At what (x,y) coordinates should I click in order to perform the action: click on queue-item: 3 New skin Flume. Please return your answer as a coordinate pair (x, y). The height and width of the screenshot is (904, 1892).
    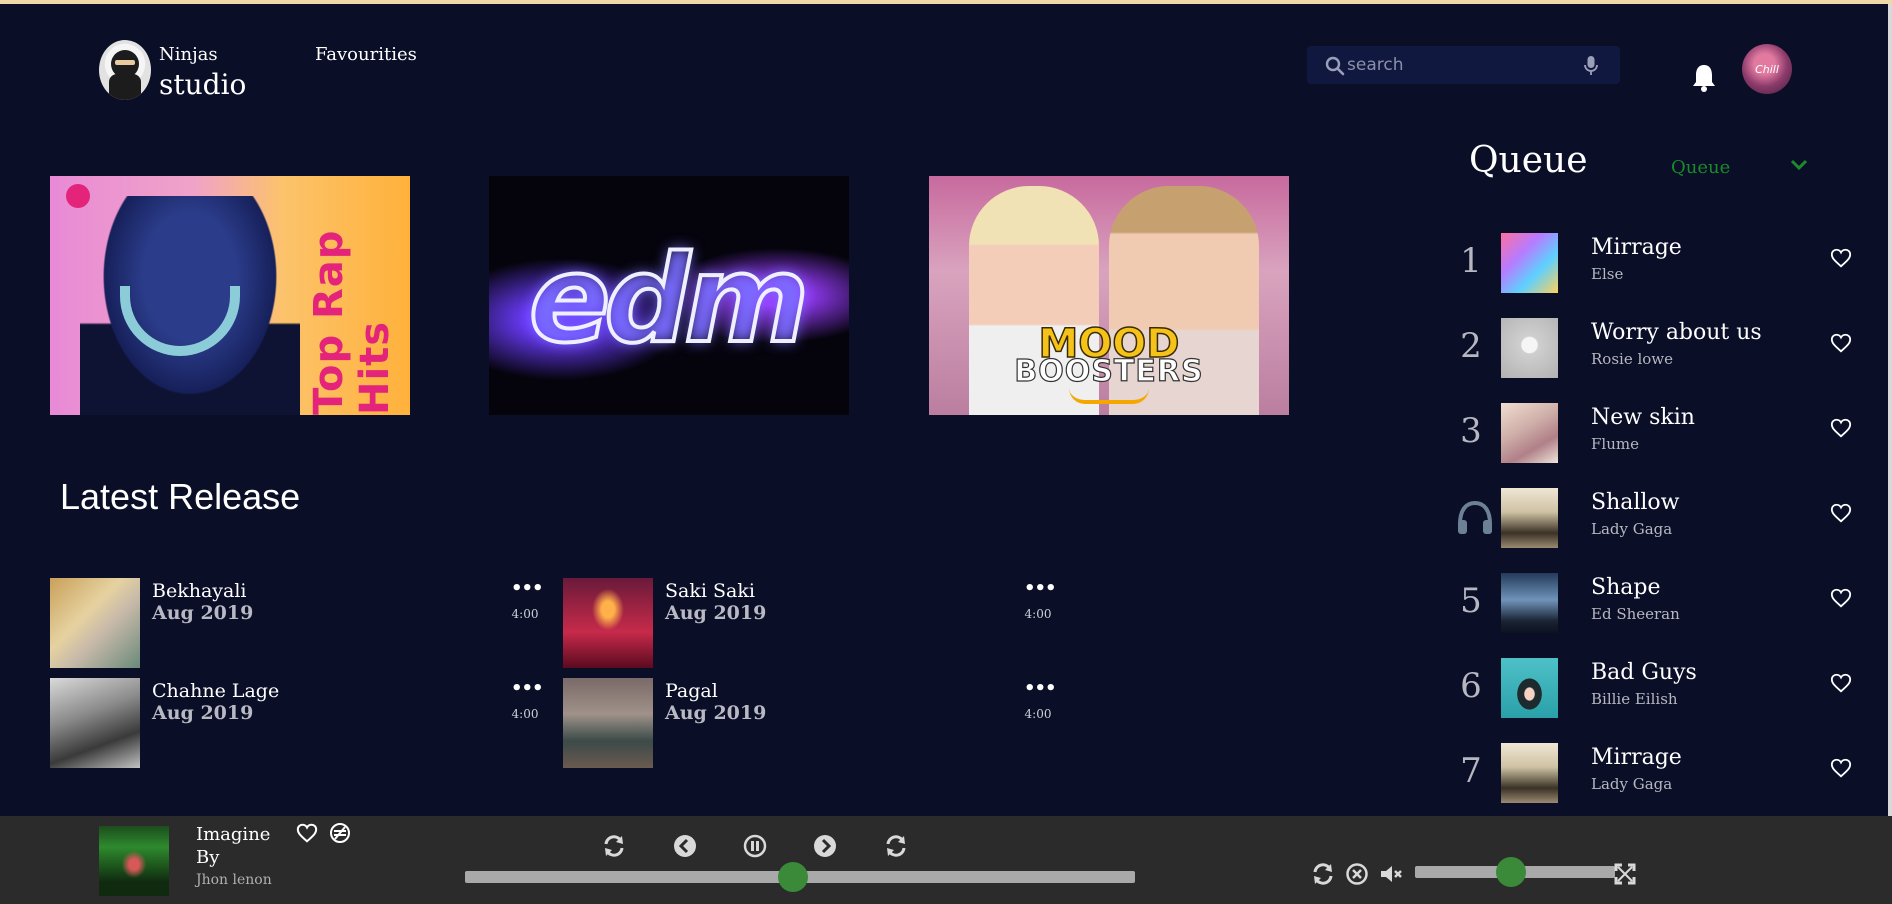
    Looking at the image, I should click on (1651, 433).